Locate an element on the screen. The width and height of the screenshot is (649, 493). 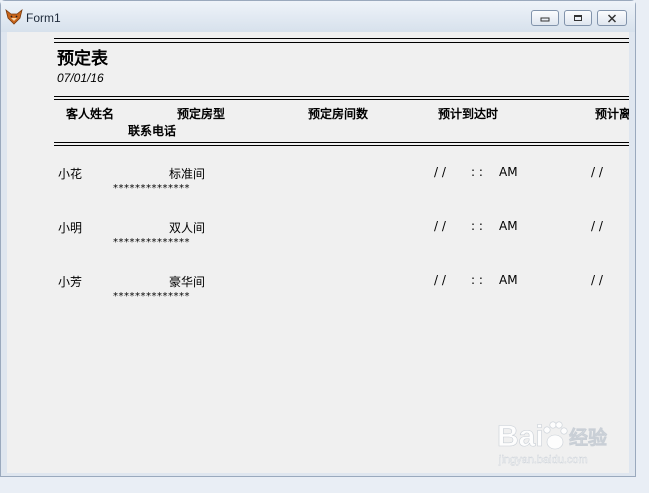
close-icon is located at coordinates (612, 18).